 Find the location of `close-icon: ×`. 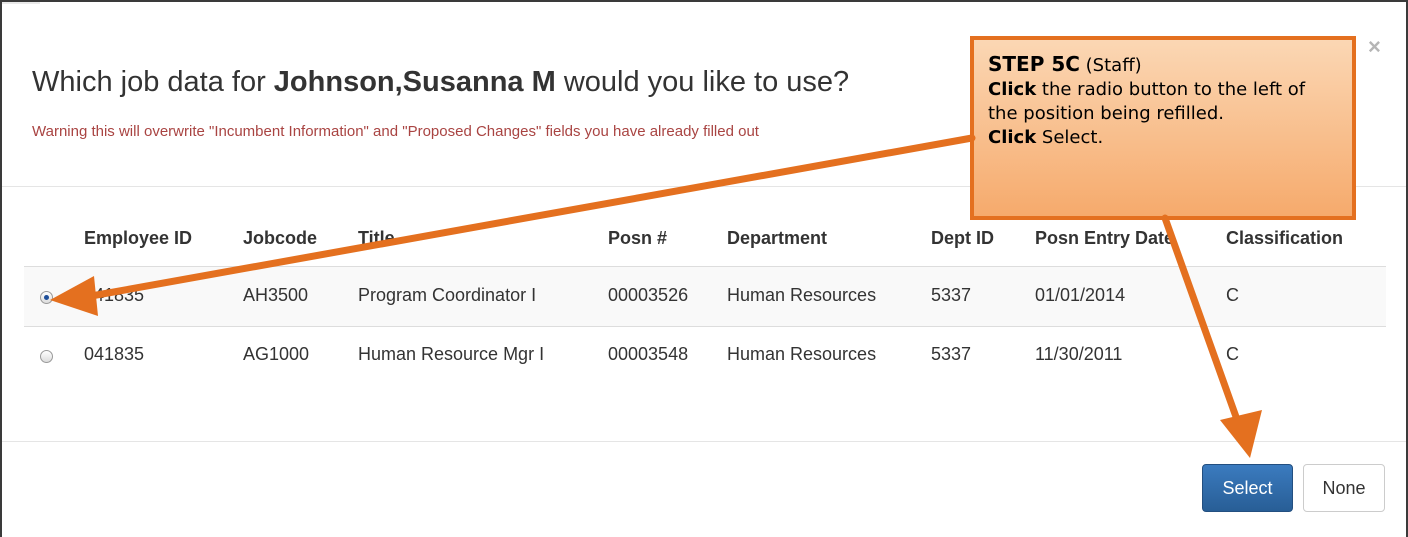

close-icon: × is located at coordinates (1374, 47).